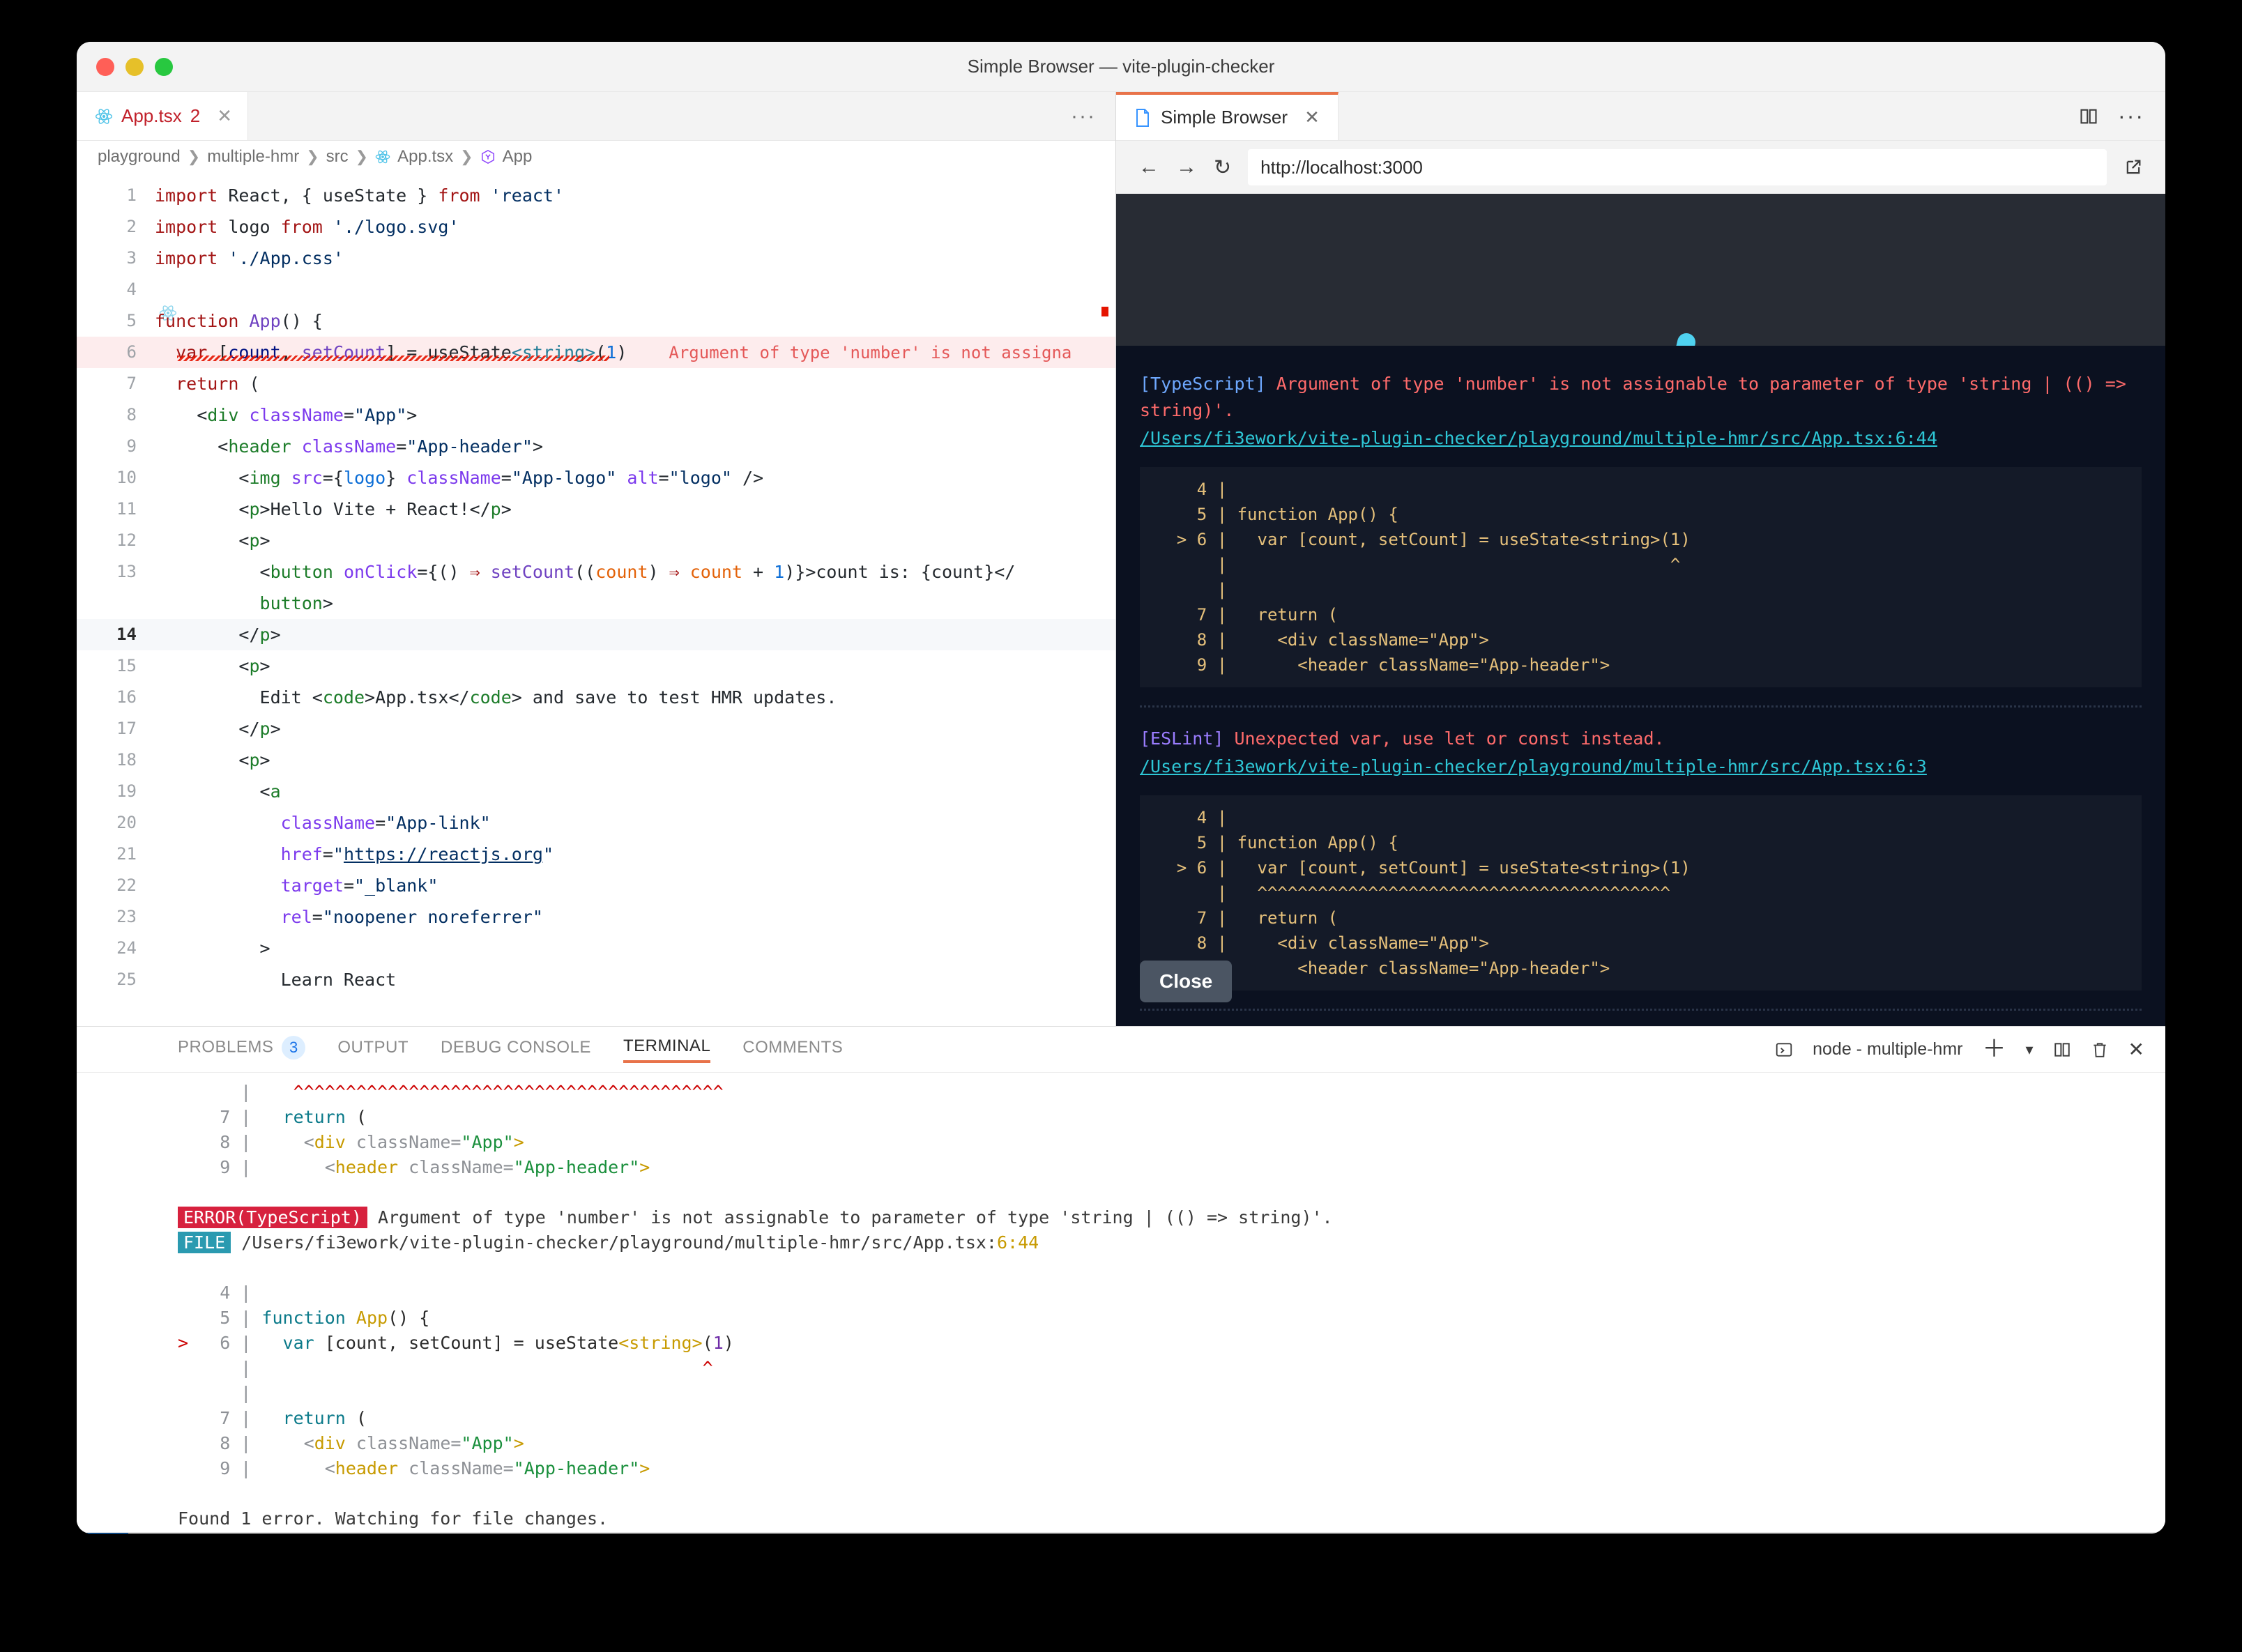  Describe the element at coordinates (1203, 384) in the screenshot. I see `plugin-tag: [TypeScript]` at that location.